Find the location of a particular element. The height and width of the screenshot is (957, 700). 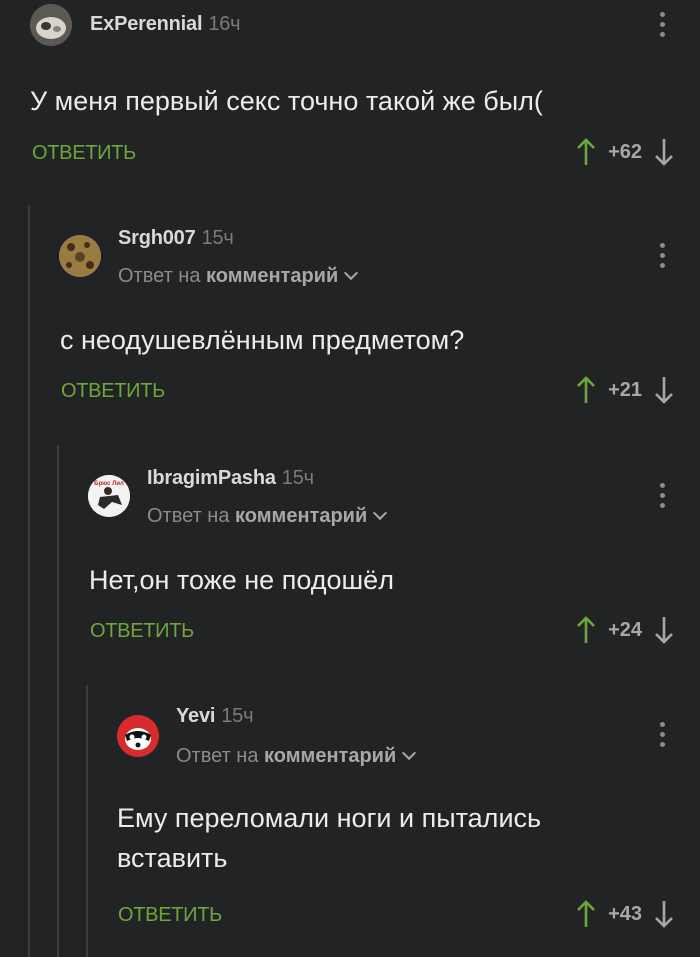

comment-text: с неодушевлённым предметом? is located at coordinates (262, 340).